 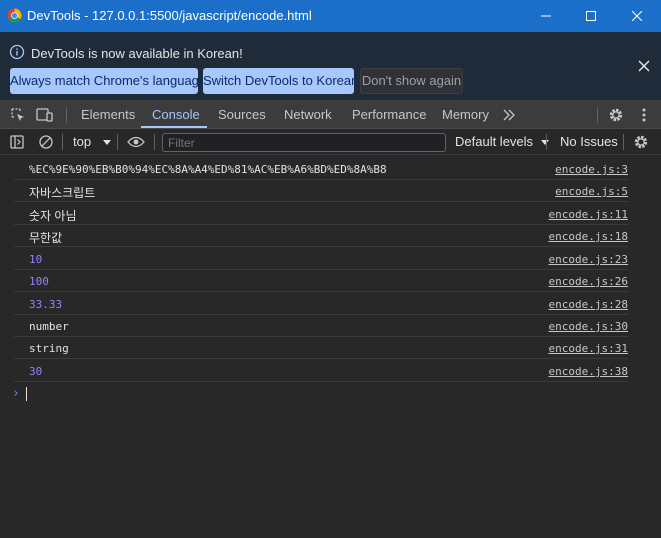 What do you see at coordinates (39, 281) in the screenshot?
I see `message-text: 100` at bounding box center [39, 281].